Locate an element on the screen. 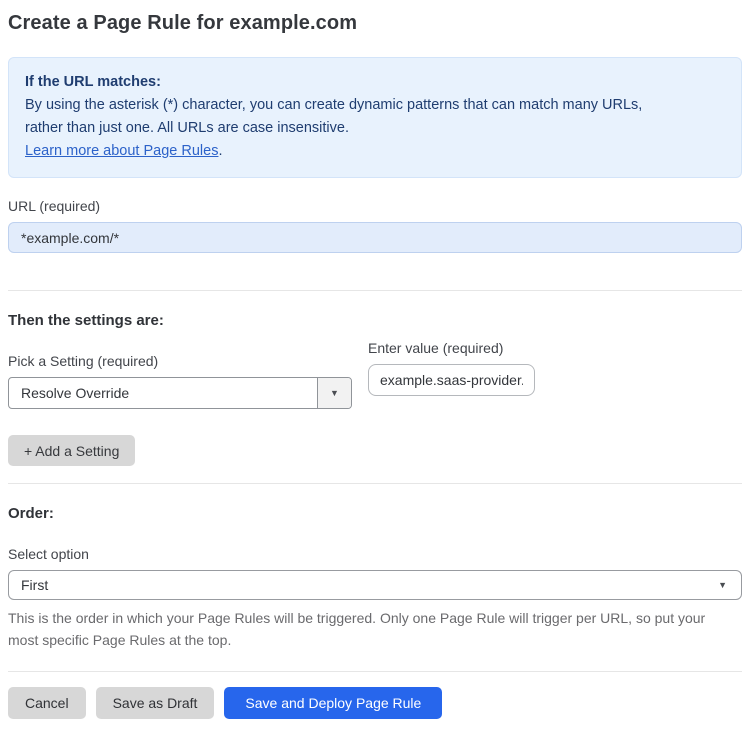  setting-select-arrow-button: ▼ is located at coordinates (334, 393).